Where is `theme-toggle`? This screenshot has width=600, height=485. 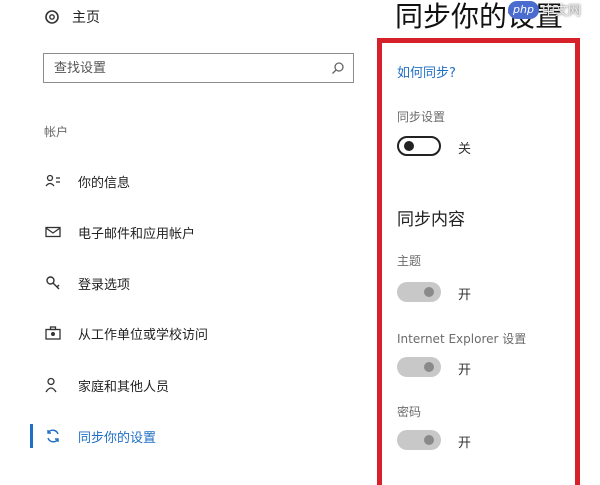
theme-toggle is located at coordinates (419, 292).